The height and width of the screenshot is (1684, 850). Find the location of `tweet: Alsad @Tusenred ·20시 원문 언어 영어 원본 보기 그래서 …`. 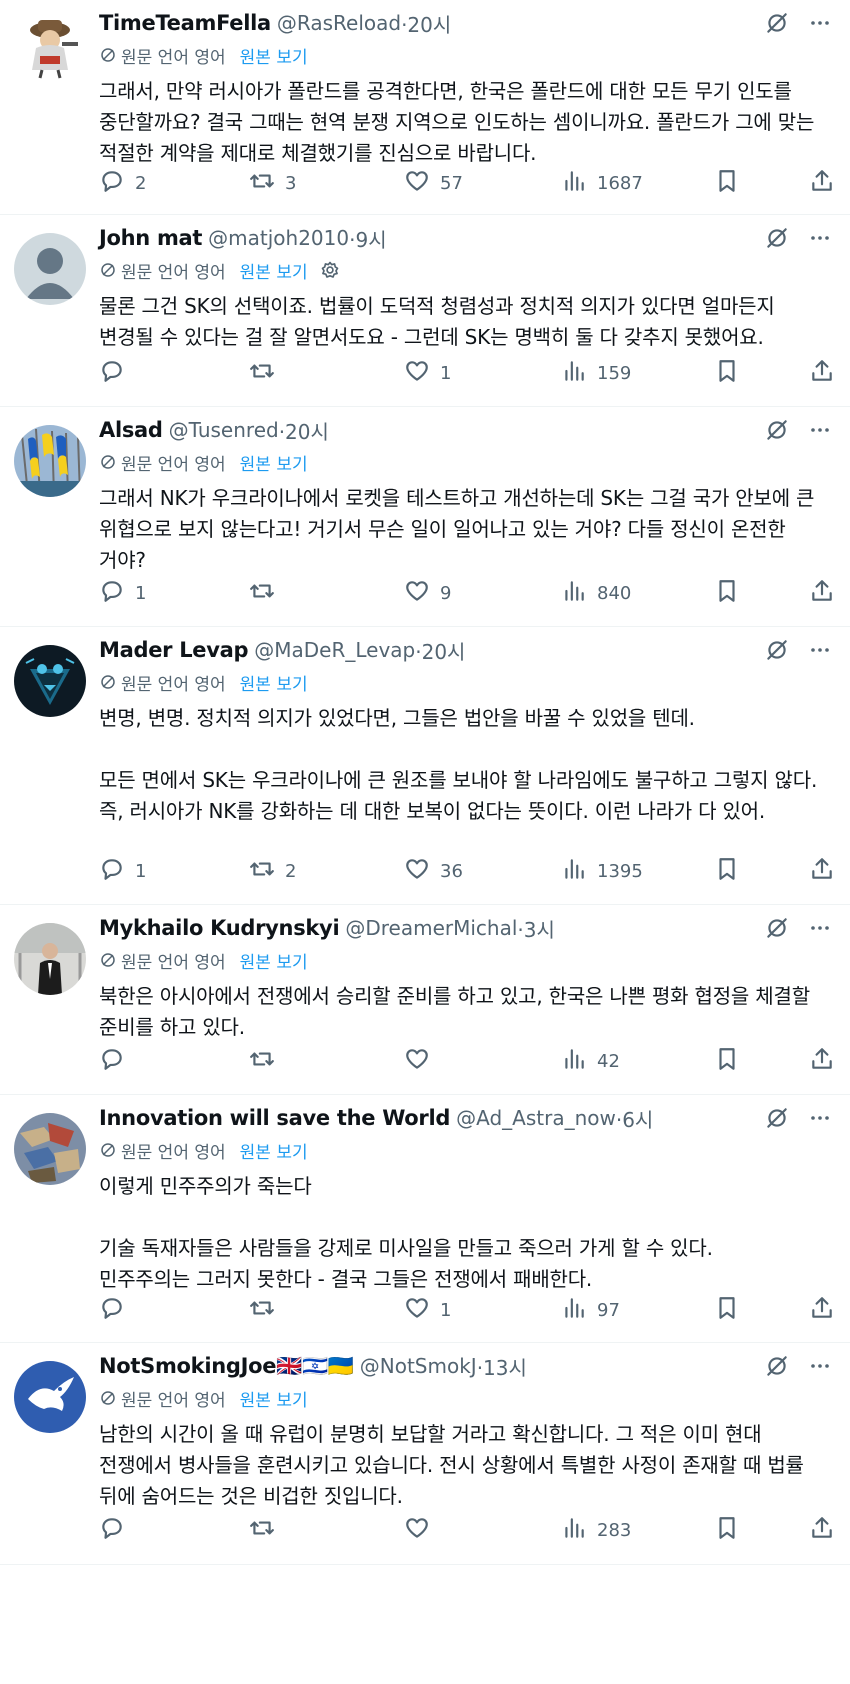

tweet: Alsad @Tusenred ·20시 원문 언어 영어 원본 보기 그래서 … is located at coordinates (425, 517).